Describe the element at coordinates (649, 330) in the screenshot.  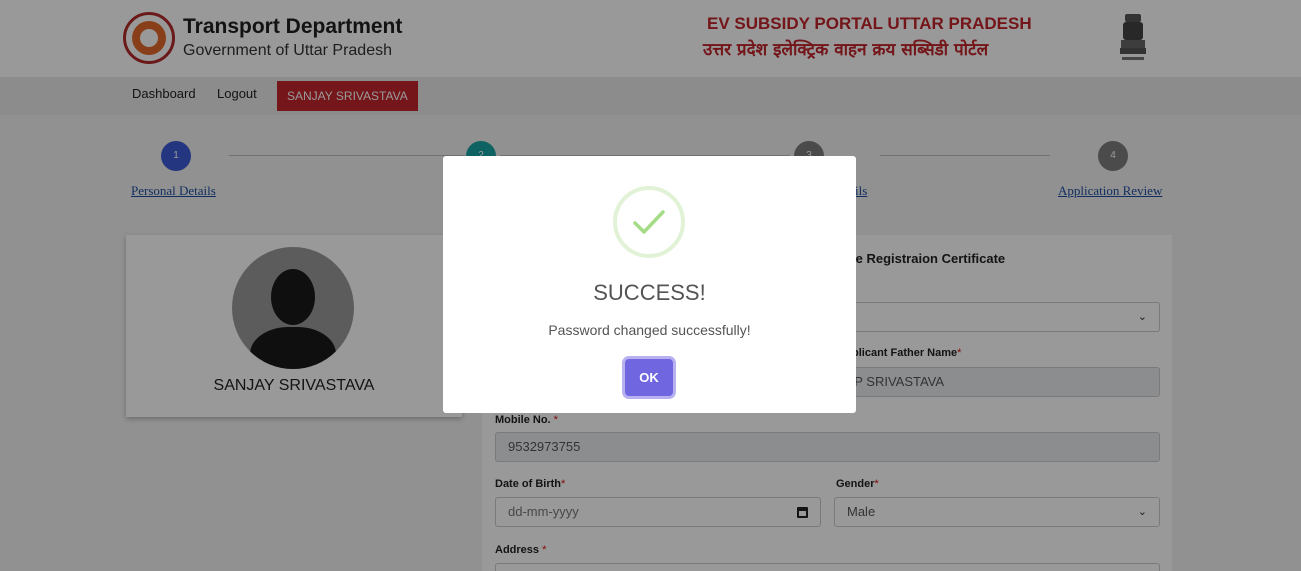
I see `dialog-message: Password changed successfully!` at that location.